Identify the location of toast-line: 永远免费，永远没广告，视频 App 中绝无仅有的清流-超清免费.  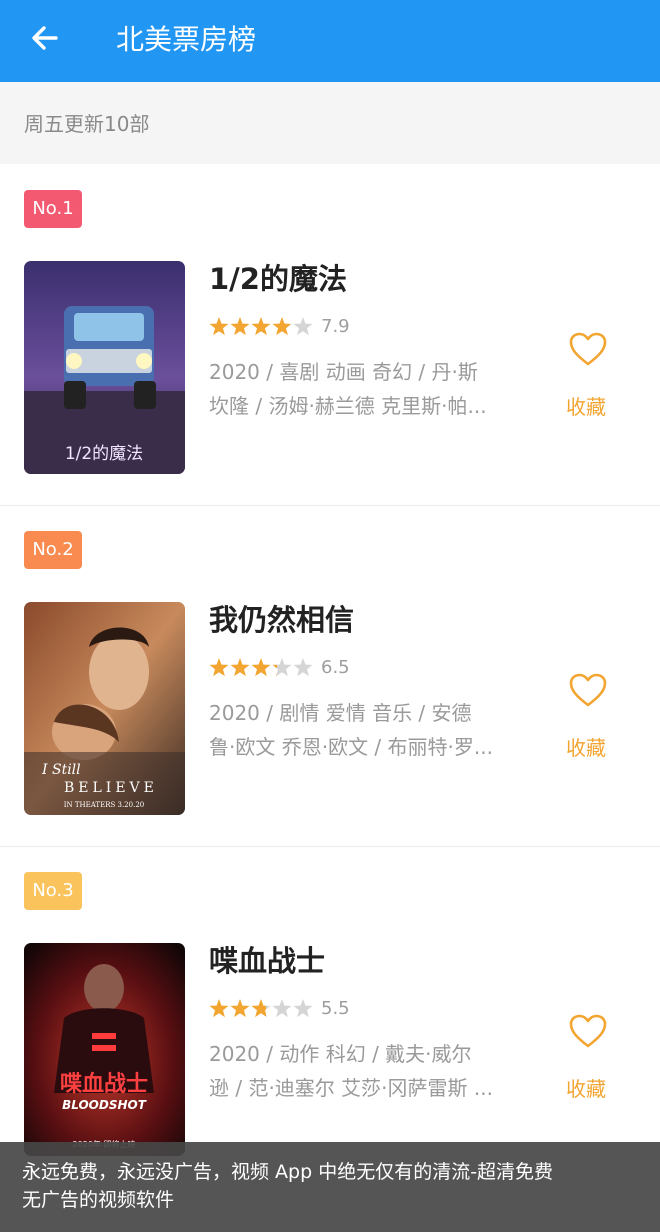
(288, 1172).